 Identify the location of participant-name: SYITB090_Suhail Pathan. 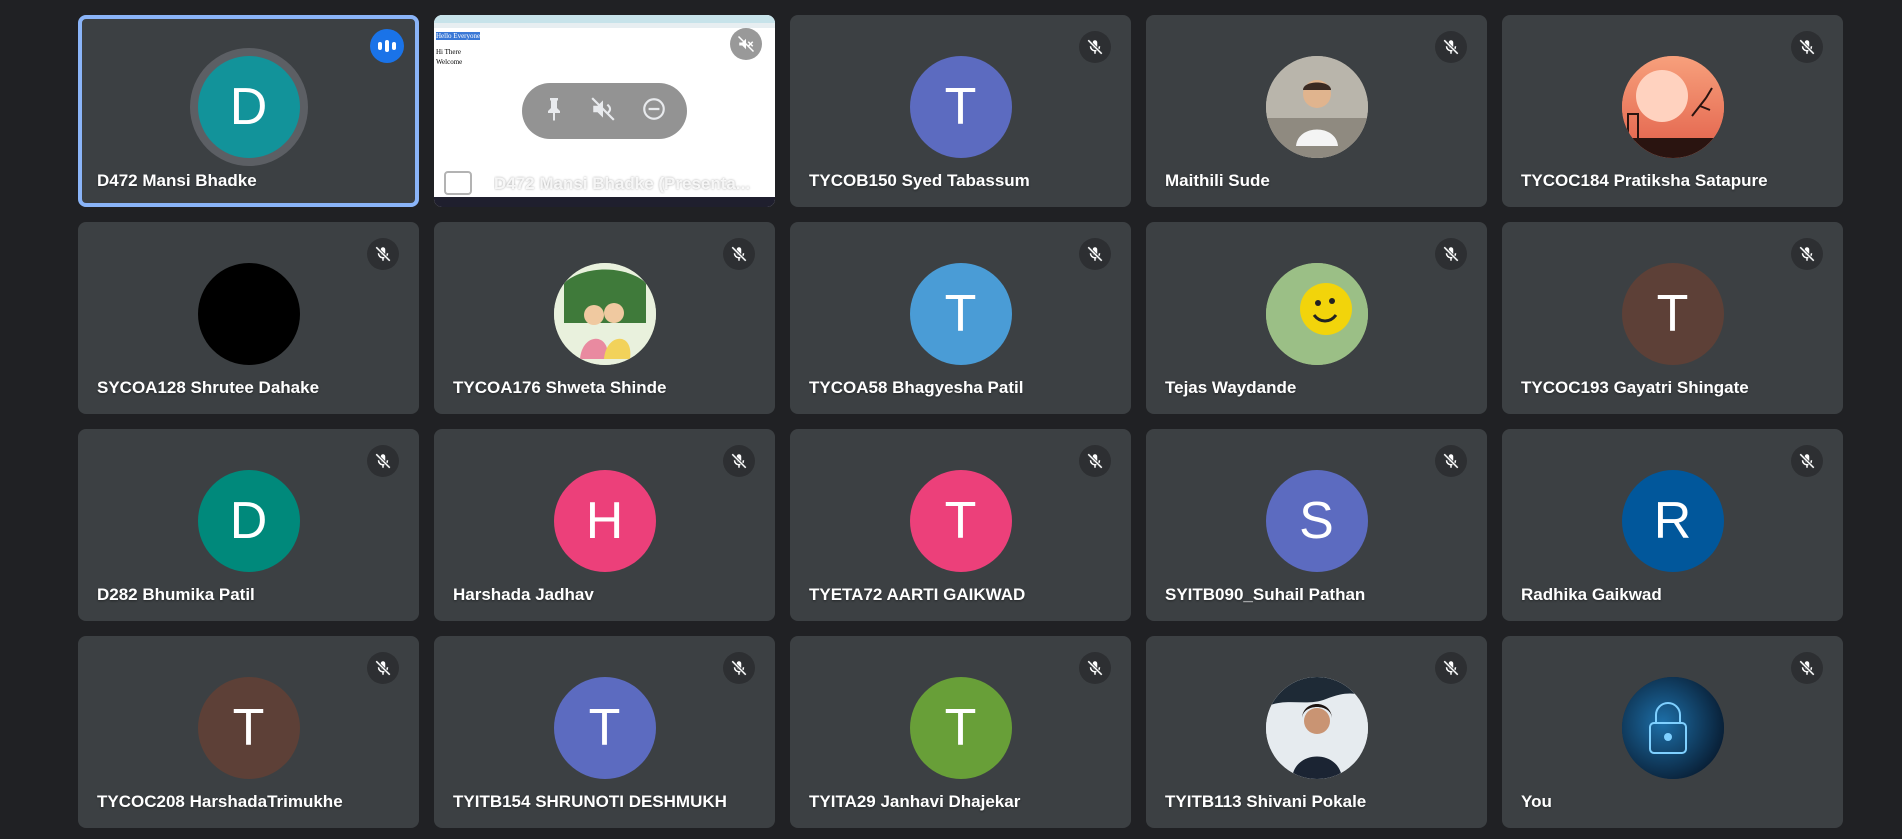
(1265, 594).